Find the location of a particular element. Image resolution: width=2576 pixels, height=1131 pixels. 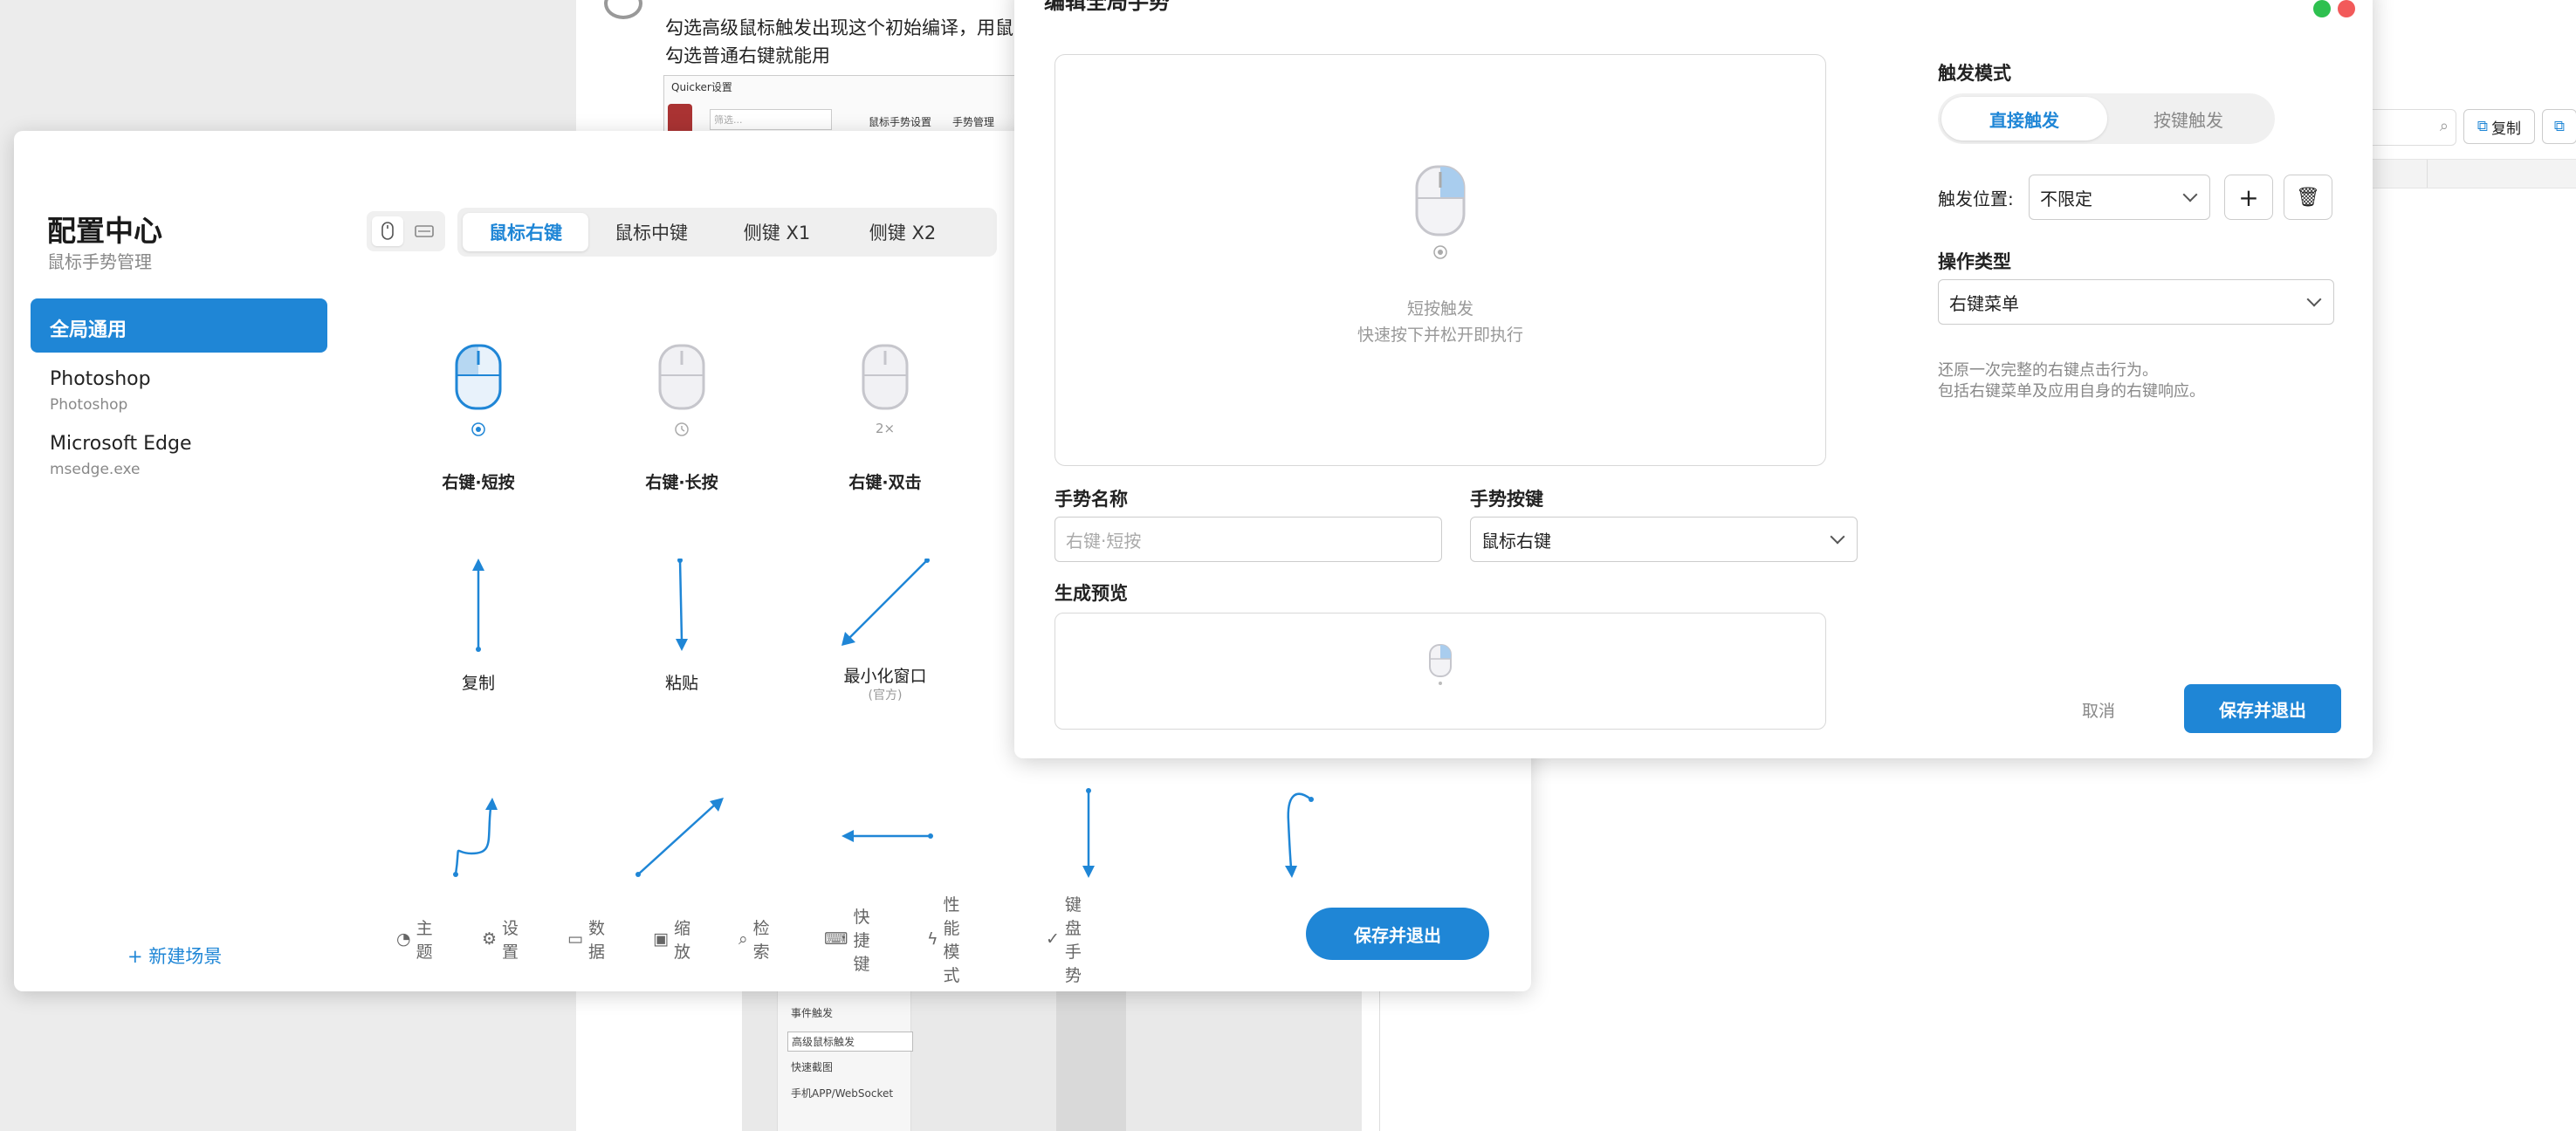

gesture-card: 最小化窗口 (官方) is located at coordinates (885, 633).